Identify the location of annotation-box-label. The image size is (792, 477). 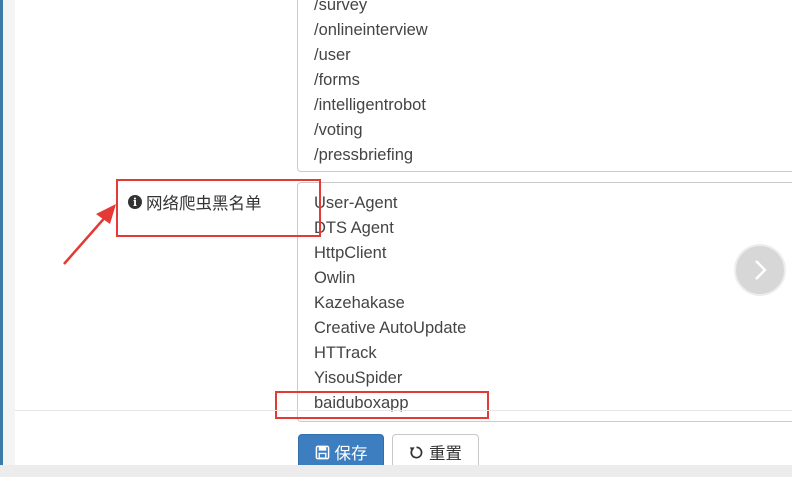
(218, 208).